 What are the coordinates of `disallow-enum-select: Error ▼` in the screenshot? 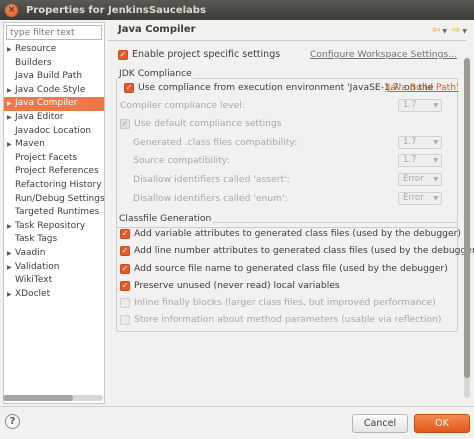 It's located at (420, 198).